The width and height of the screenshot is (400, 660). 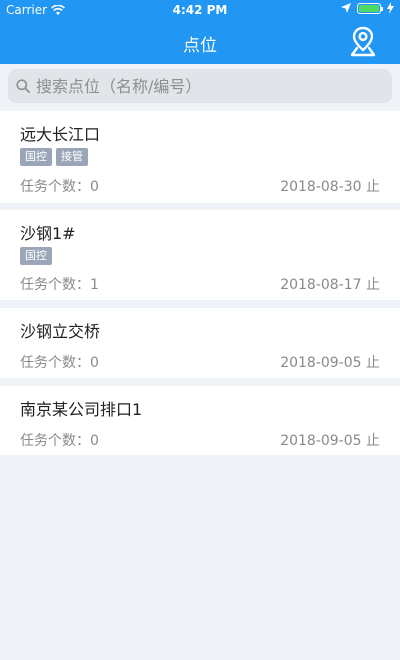 What do you see at coordinates (200, 255) in the screenshot?
I see `point-card: 沙钢1# 国控 任务个数：1 2018-08-17 止` at bounding box center [200, 255].